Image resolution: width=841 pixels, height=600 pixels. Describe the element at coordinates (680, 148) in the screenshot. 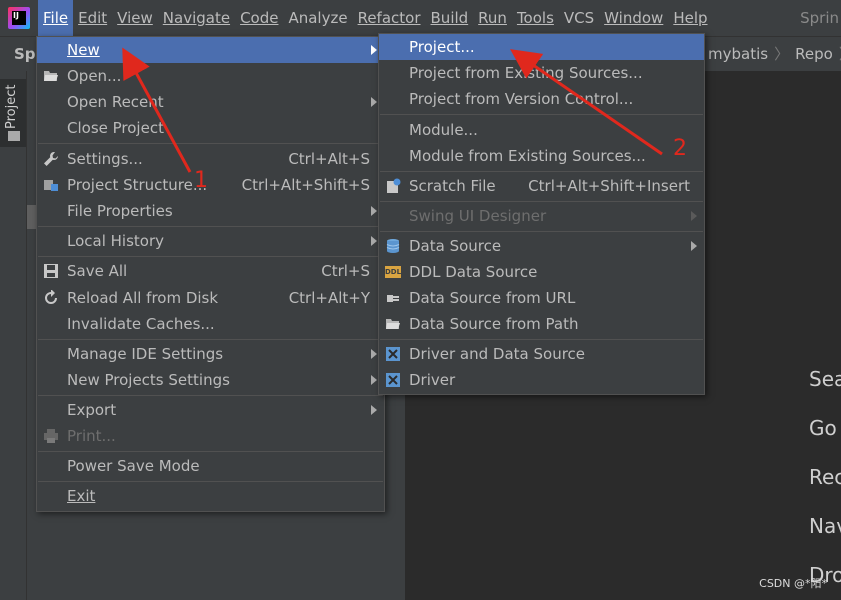

I see `annotation-label-2: 2` at that location.